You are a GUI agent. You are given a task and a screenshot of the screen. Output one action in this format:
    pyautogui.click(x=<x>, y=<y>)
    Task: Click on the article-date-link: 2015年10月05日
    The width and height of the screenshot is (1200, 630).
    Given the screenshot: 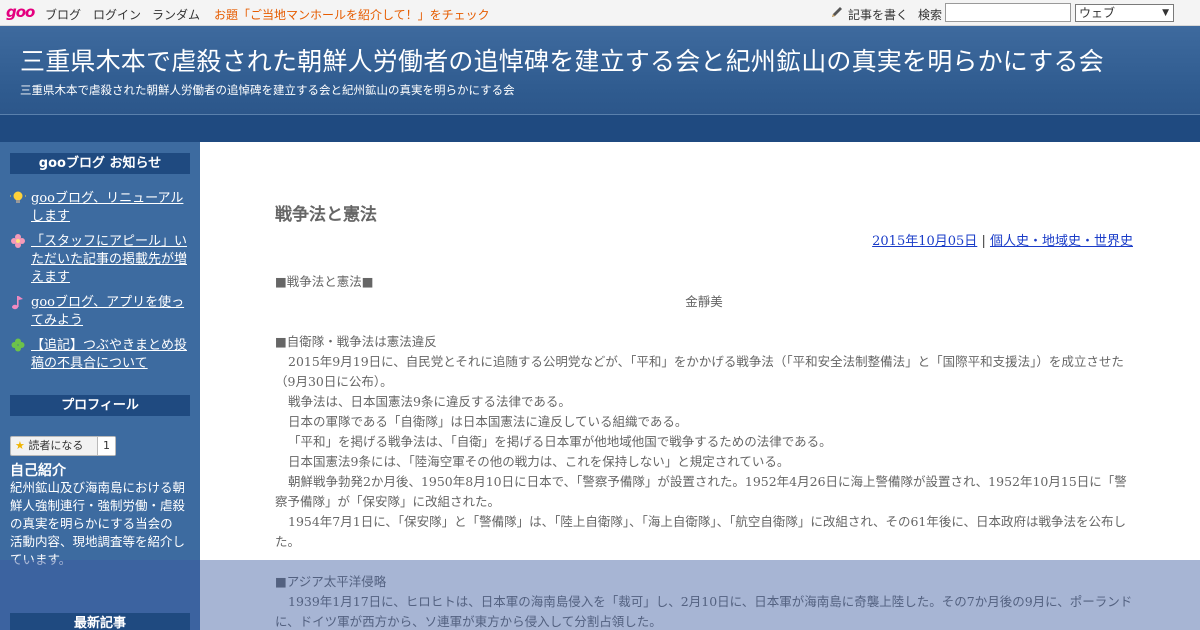 What is the action you would take?
    pyautogui.click(x=924, y=241)
    